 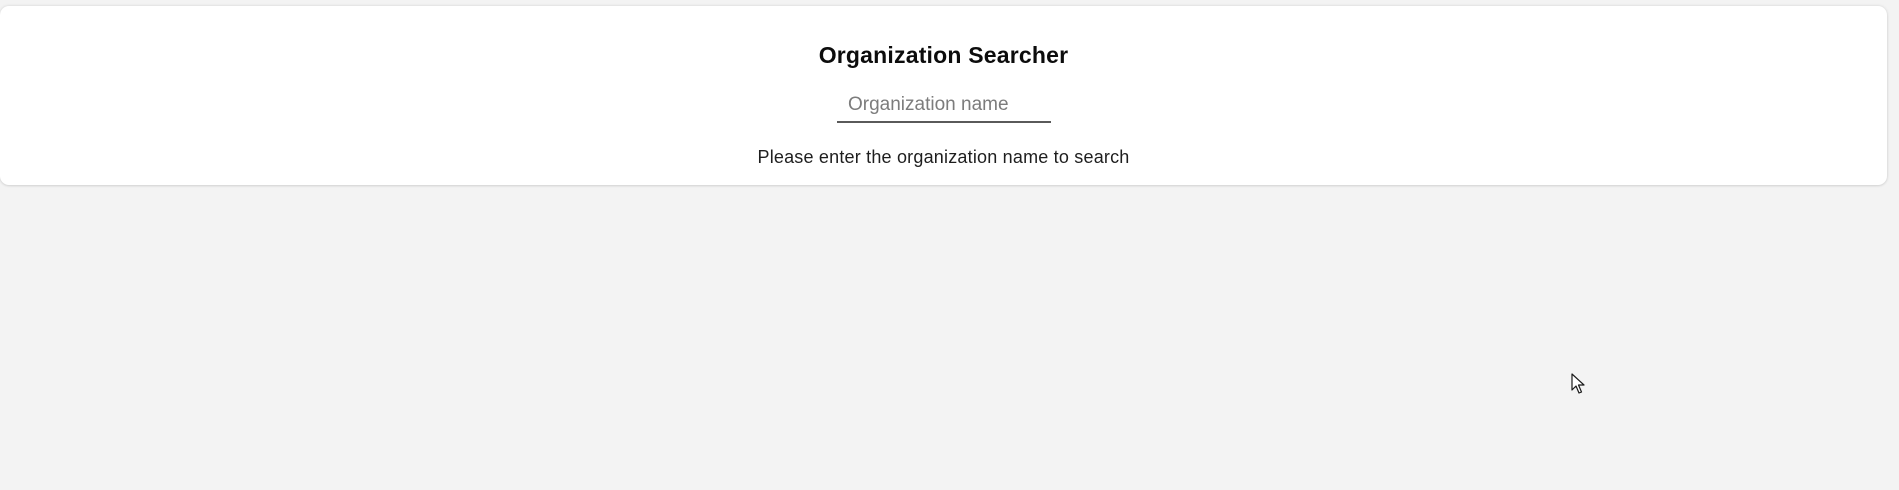 I want to click on search-field, so click(x=944, y=107).